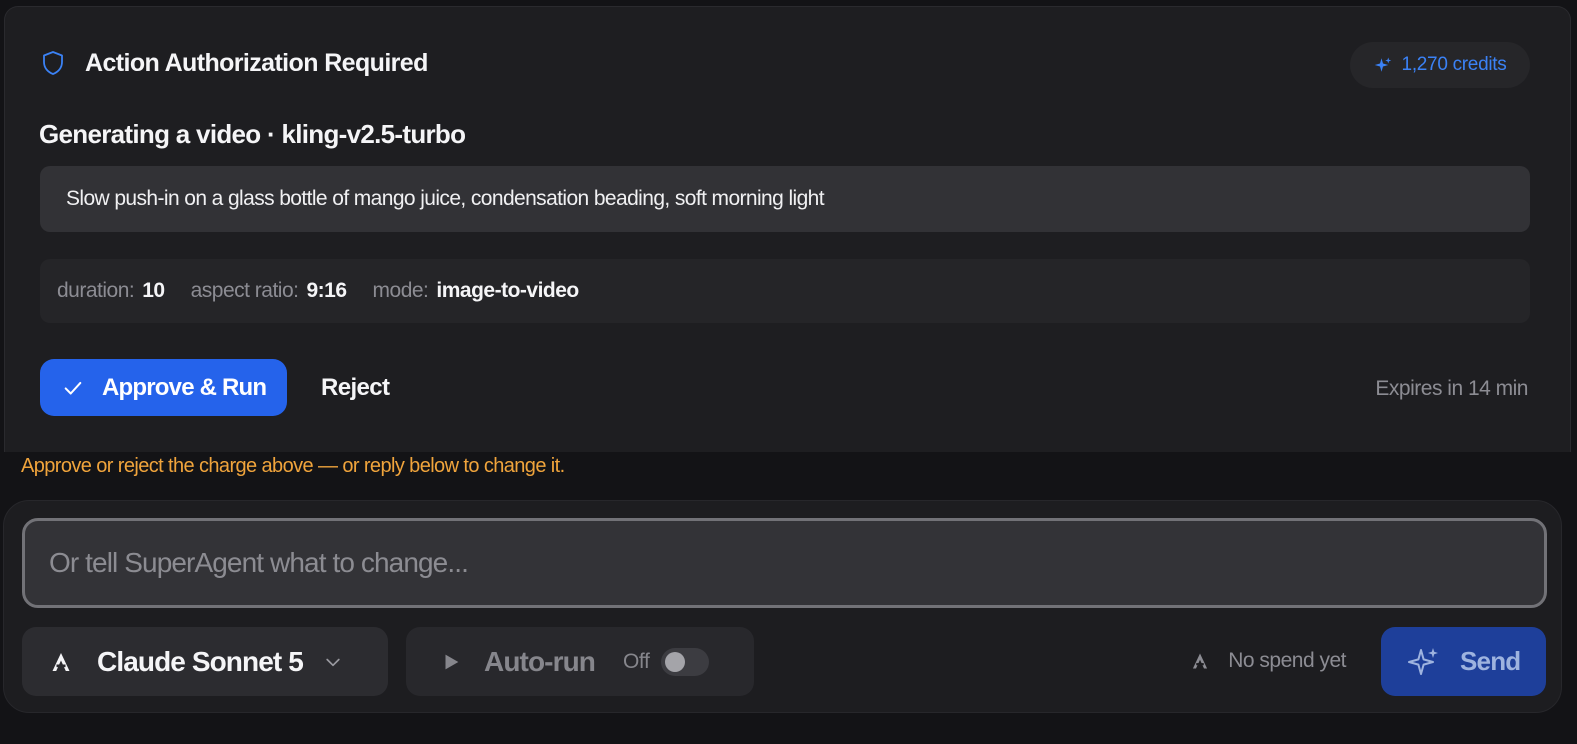 The width and height of the screenshot is (1577, 744). What do you see at coordinates (73, 388) in the screenshot?
I see `check-icon` at bounding box center [73, 388].